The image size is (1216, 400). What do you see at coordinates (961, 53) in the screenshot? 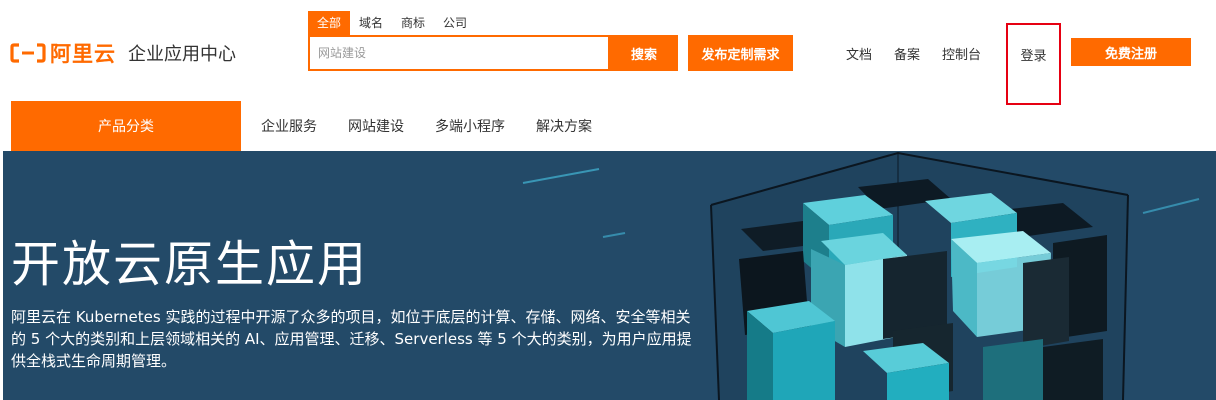
I see `console-link: 控制台` at bounding box center [961, 53].